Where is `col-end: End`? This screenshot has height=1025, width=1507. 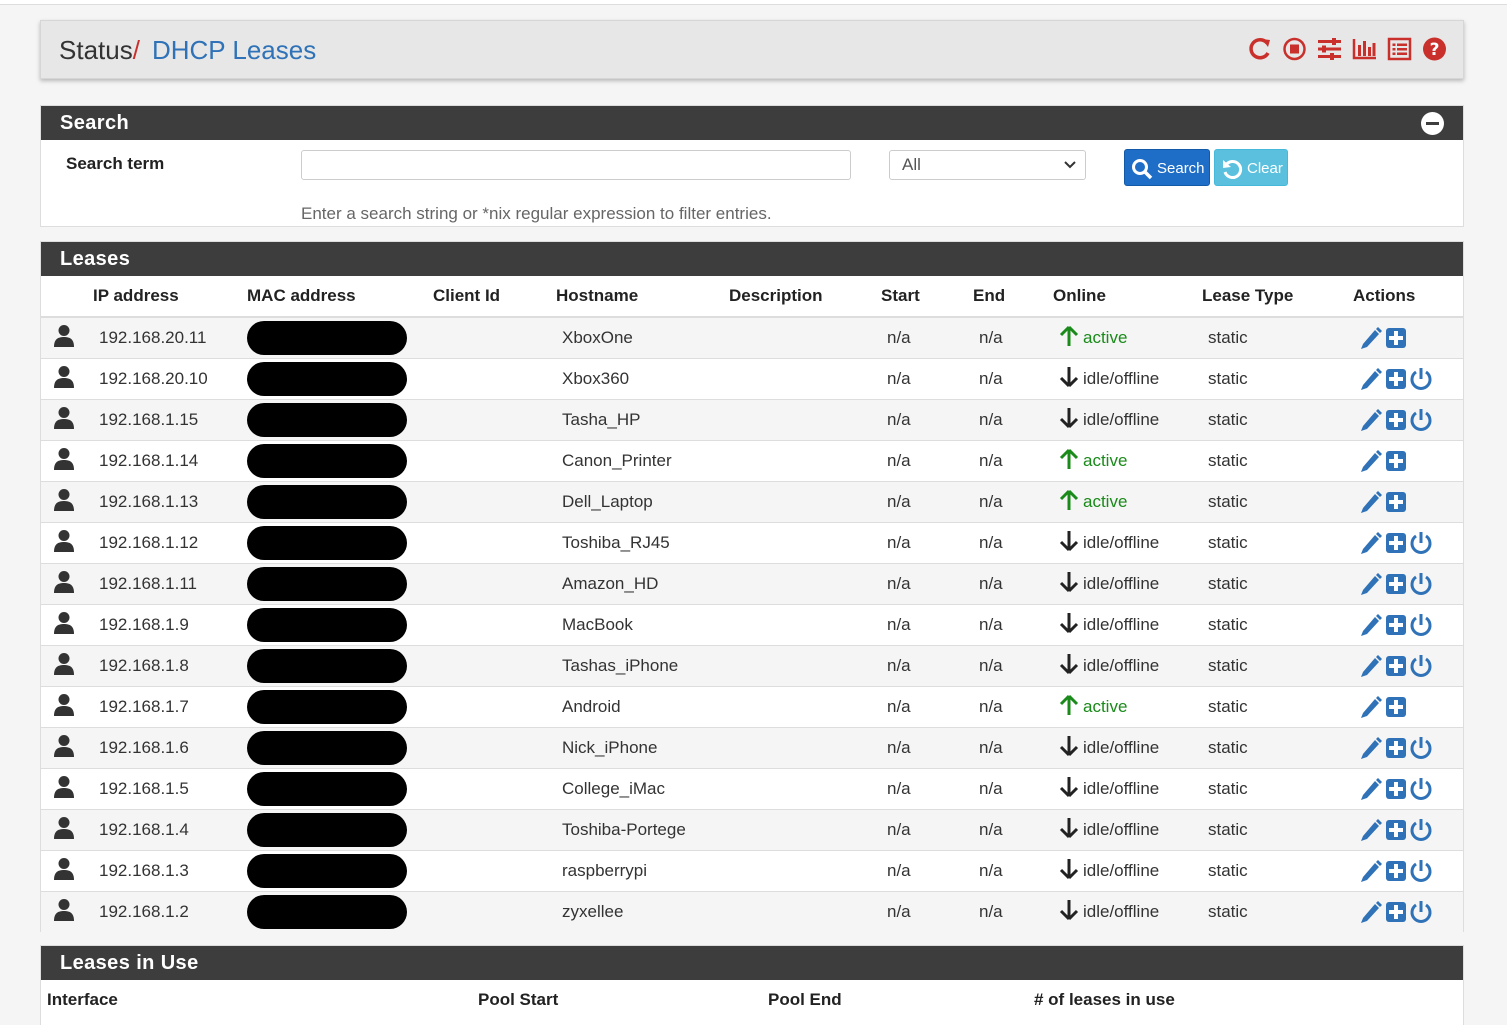
col-end: End is located at coordinates (1013, 297).